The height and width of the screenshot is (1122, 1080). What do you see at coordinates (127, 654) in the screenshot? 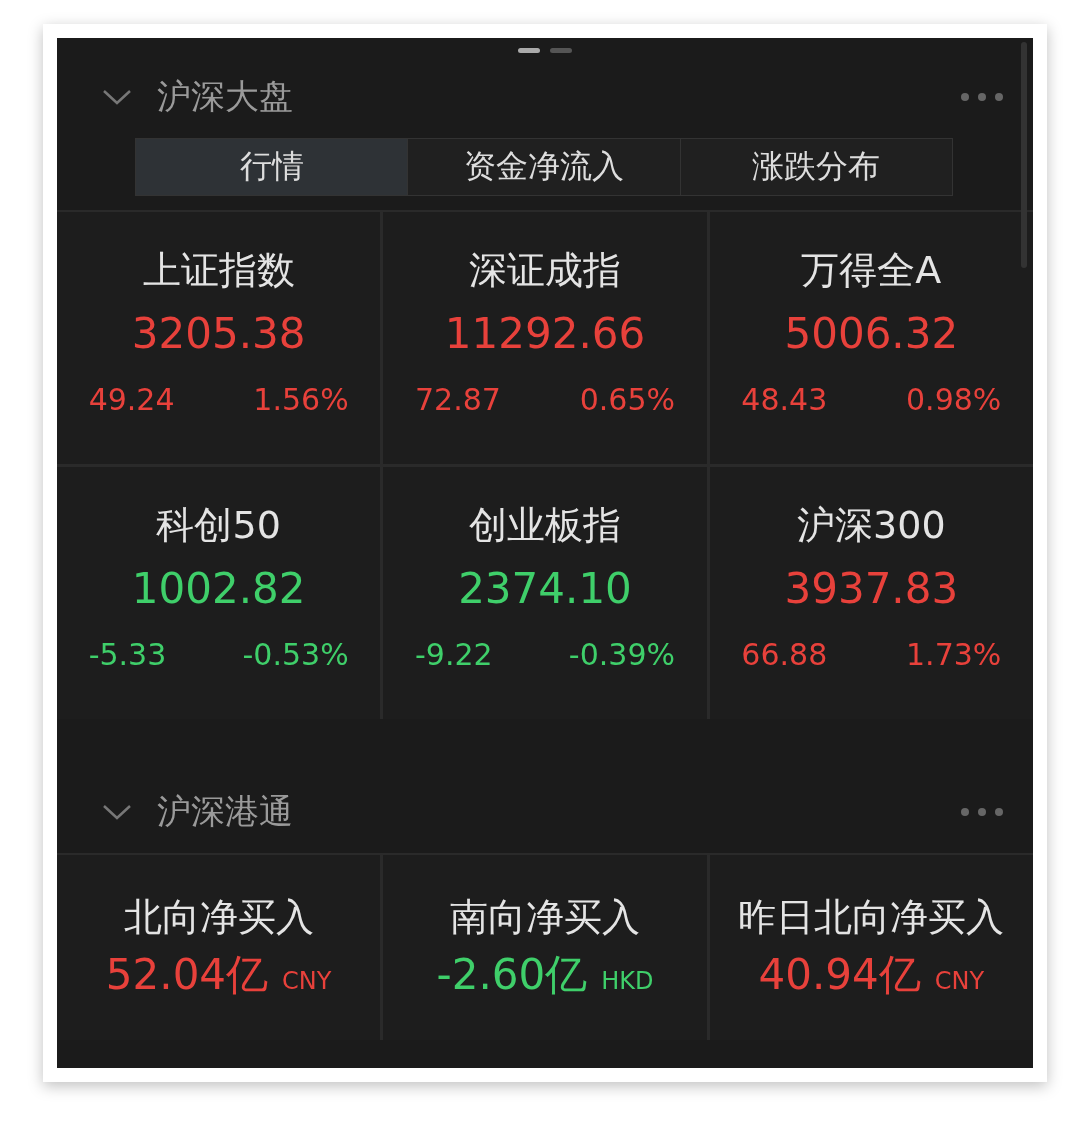
I see `change-value: -5.33` at bounding box center [127, 654].